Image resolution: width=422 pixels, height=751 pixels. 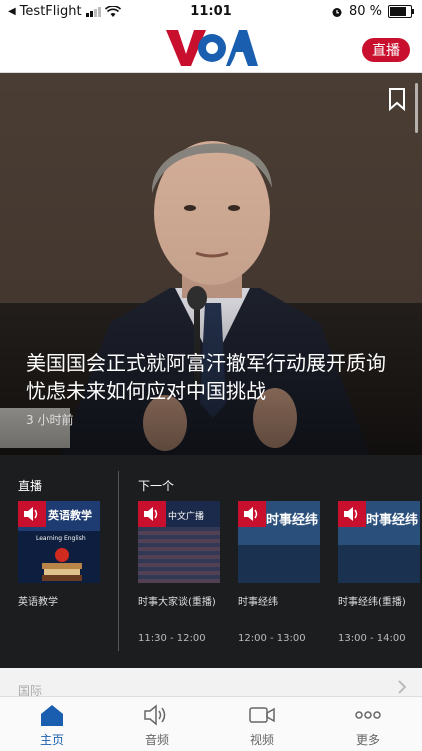 What do you see at coordinates (186, 517) in the screenshot?
I see `card-image-caption: 中文广播` at bounding box center [186, 517].